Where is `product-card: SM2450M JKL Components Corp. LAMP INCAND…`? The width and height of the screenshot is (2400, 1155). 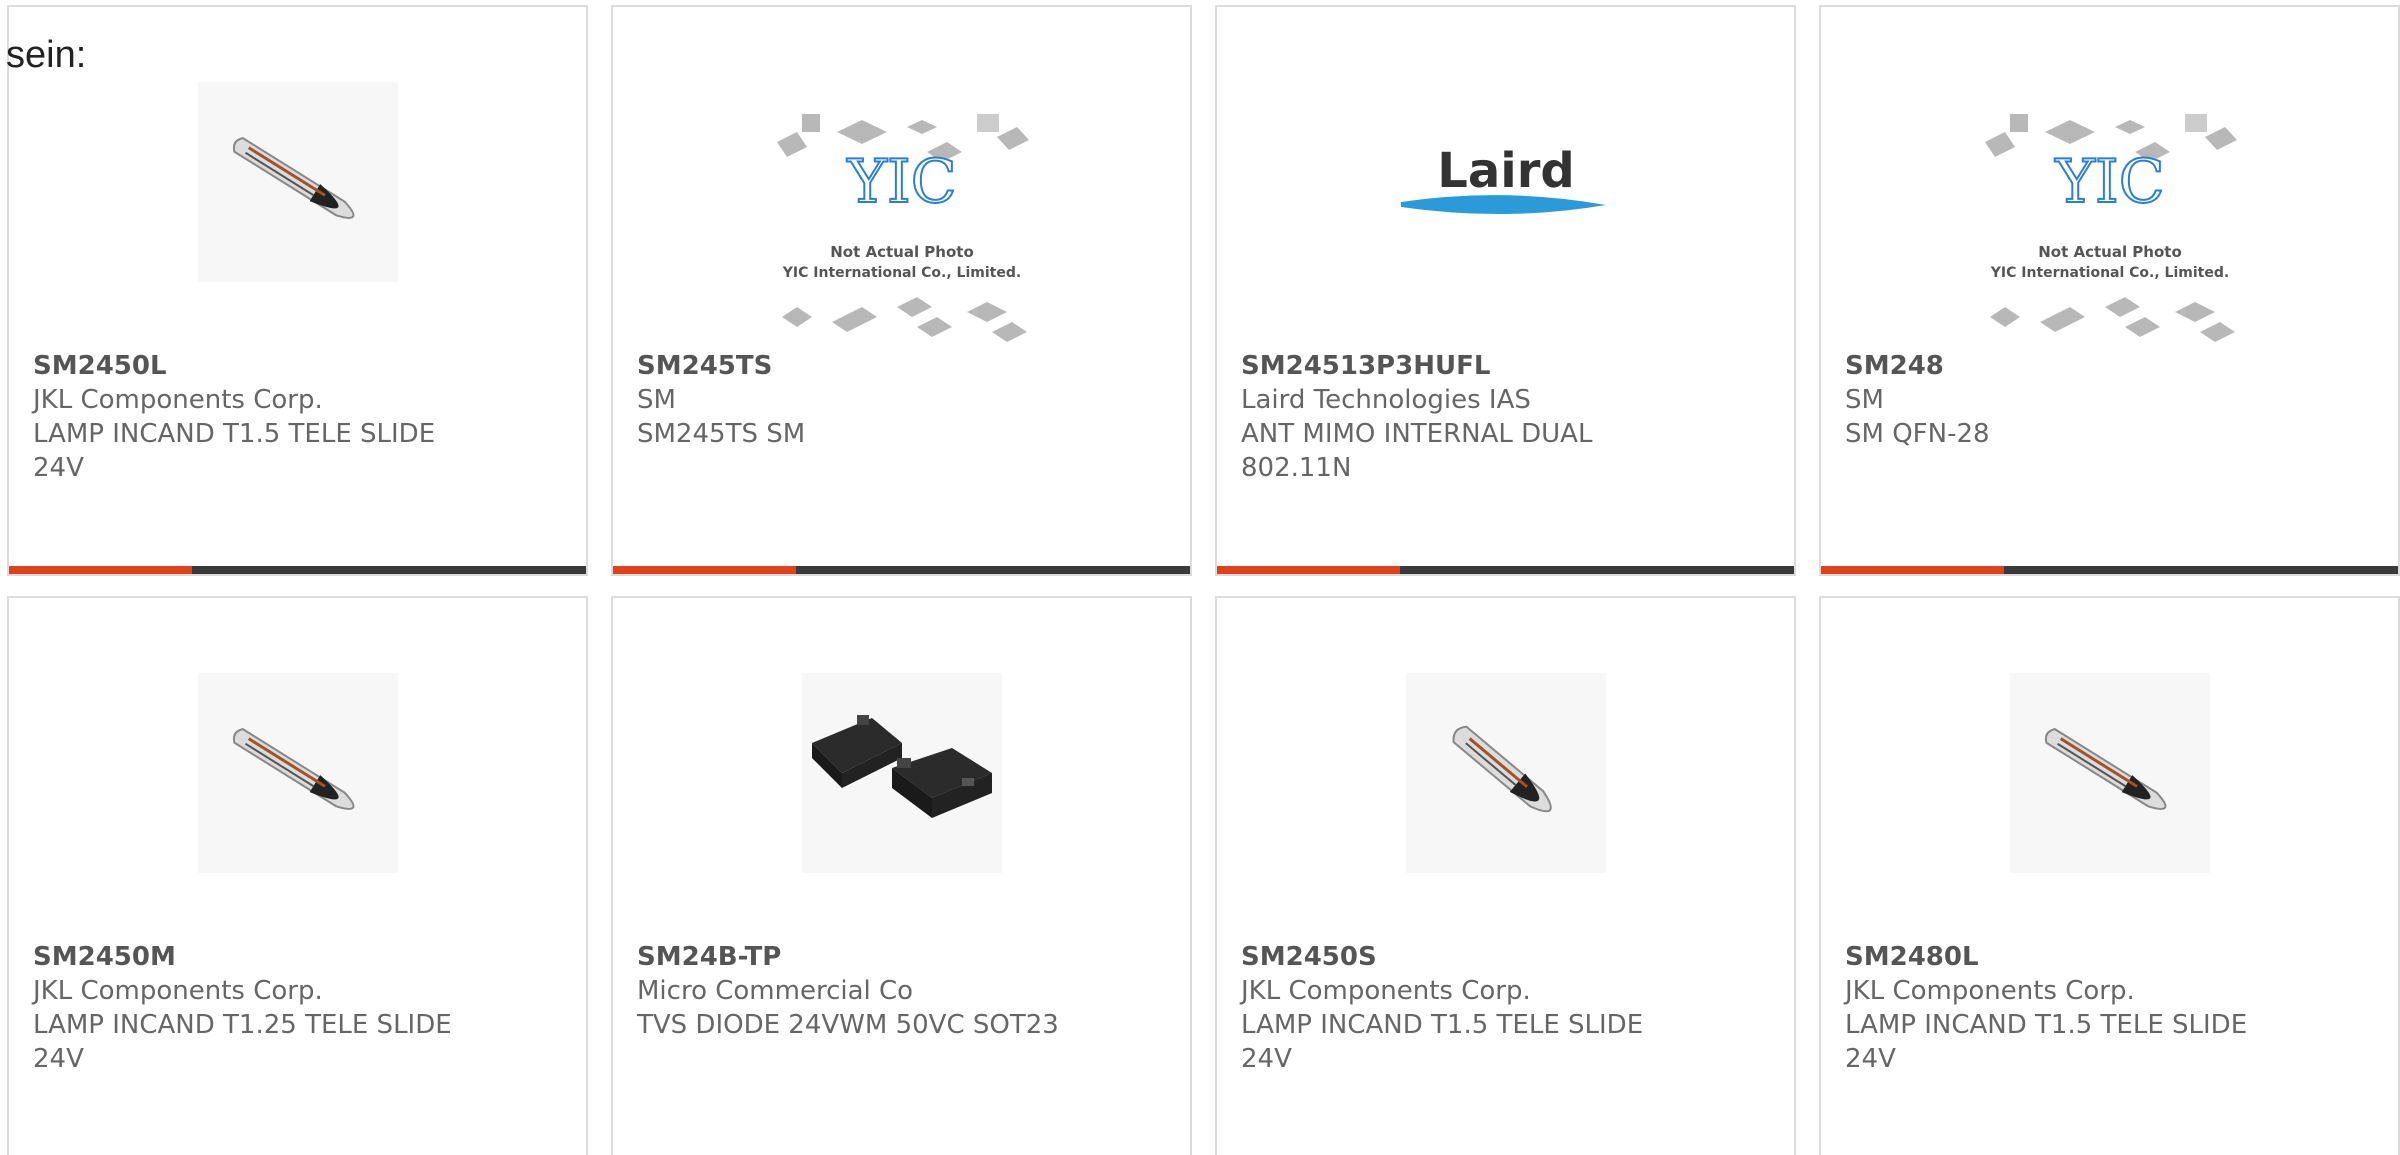
product-card: SM2450M JKL Components Corp. LAMP INCAND… is located at coordinates (297, 875).